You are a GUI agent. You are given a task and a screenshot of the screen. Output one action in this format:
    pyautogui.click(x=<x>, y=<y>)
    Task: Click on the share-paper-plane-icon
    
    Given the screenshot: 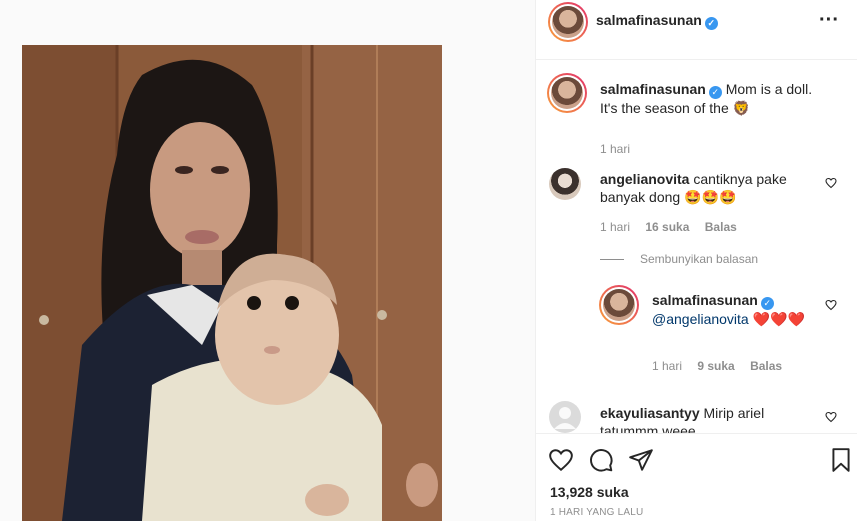 What is the action you would take?
    pyautogui.click(x=642, y=461)
    